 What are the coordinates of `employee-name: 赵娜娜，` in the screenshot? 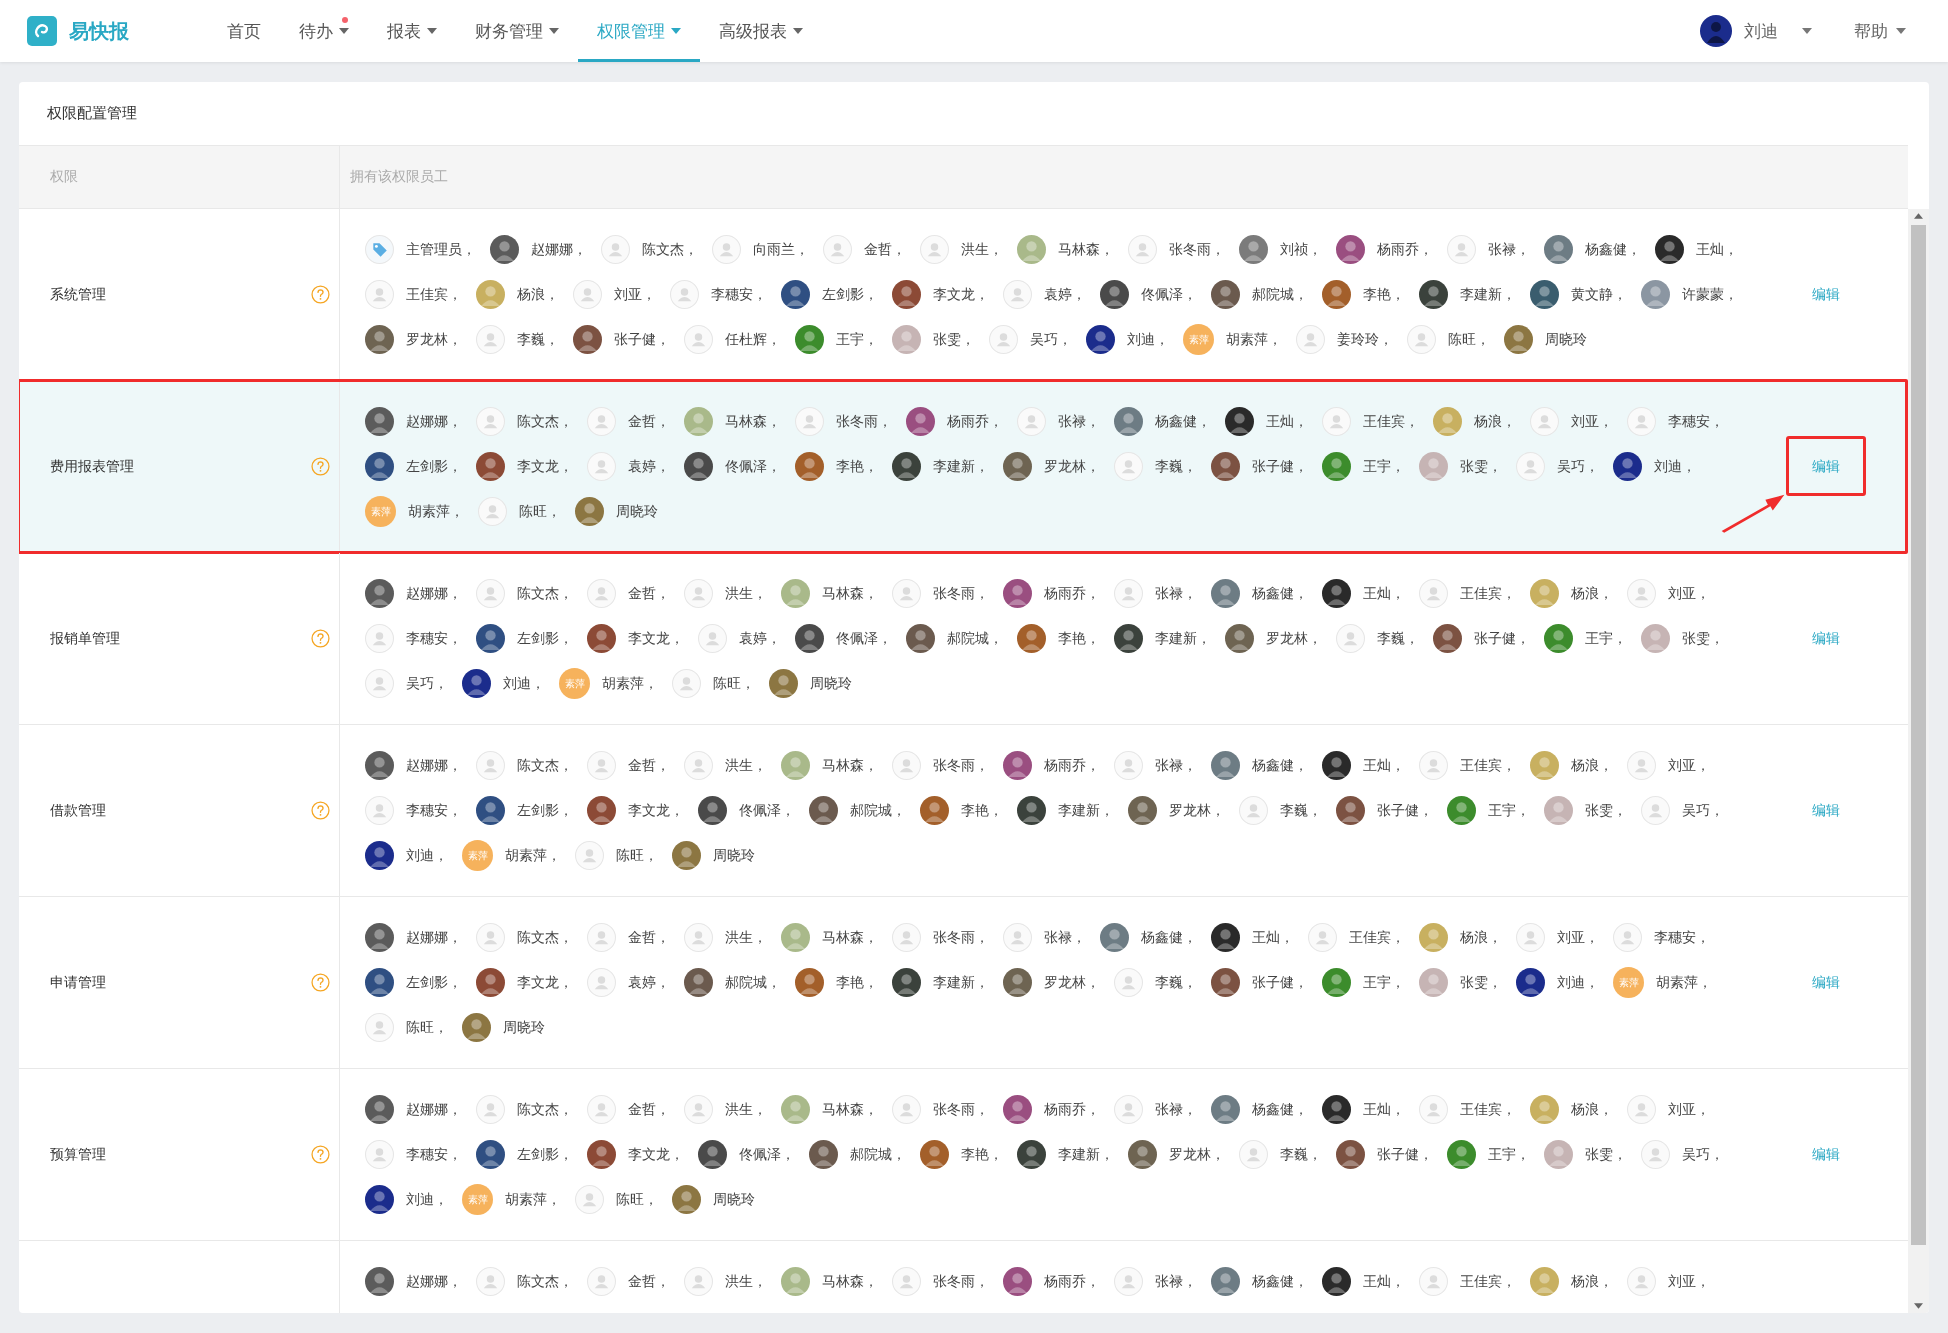 It's located at (434, 937).